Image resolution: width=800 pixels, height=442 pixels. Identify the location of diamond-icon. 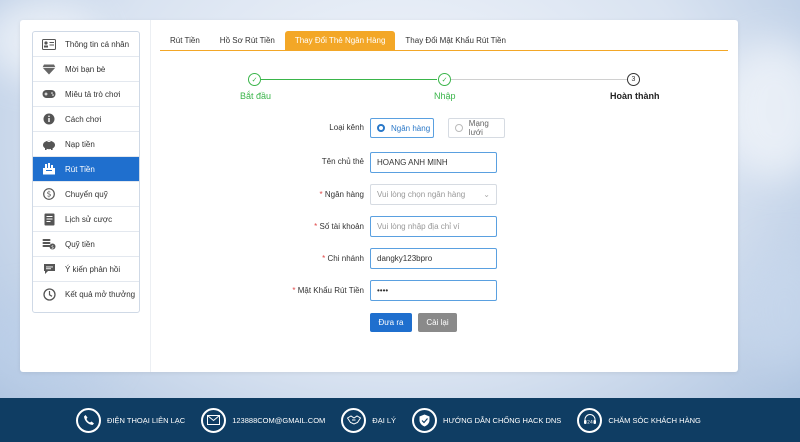
(49, 69).